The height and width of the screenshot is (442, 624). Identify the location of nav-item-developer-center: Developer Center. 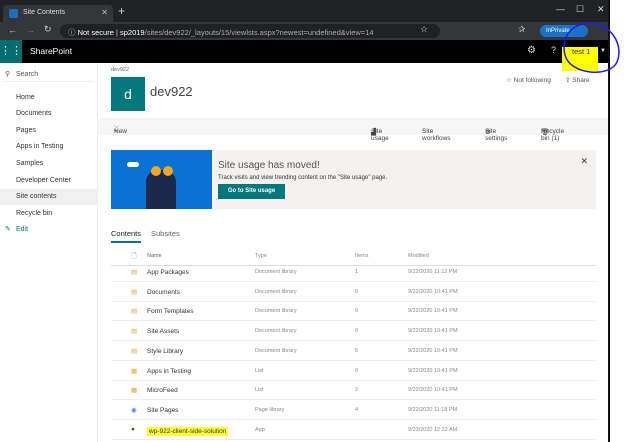
(48, 181).